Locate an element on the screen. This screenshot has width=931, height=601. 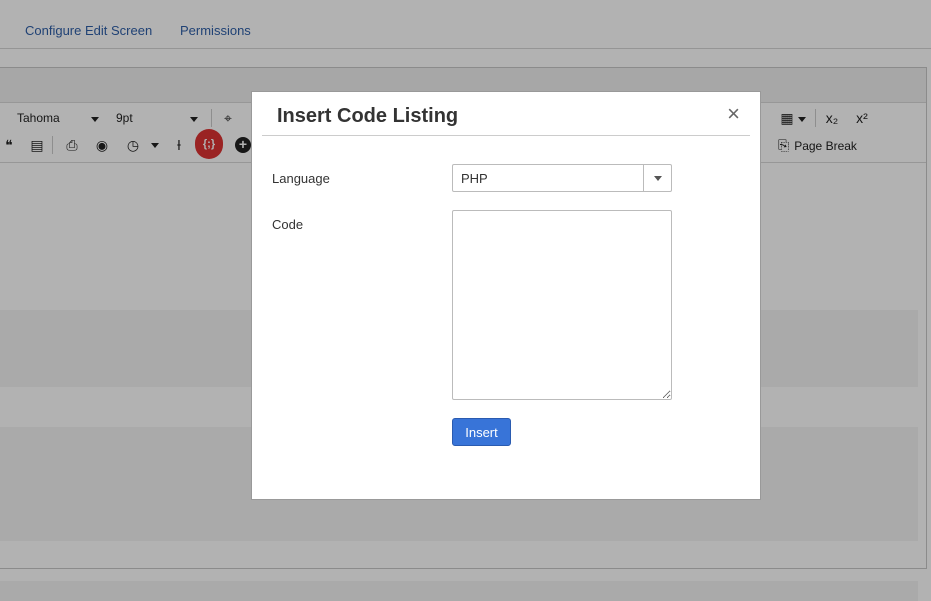
language-dropdown-toggle is located at coordinates (657, 178).